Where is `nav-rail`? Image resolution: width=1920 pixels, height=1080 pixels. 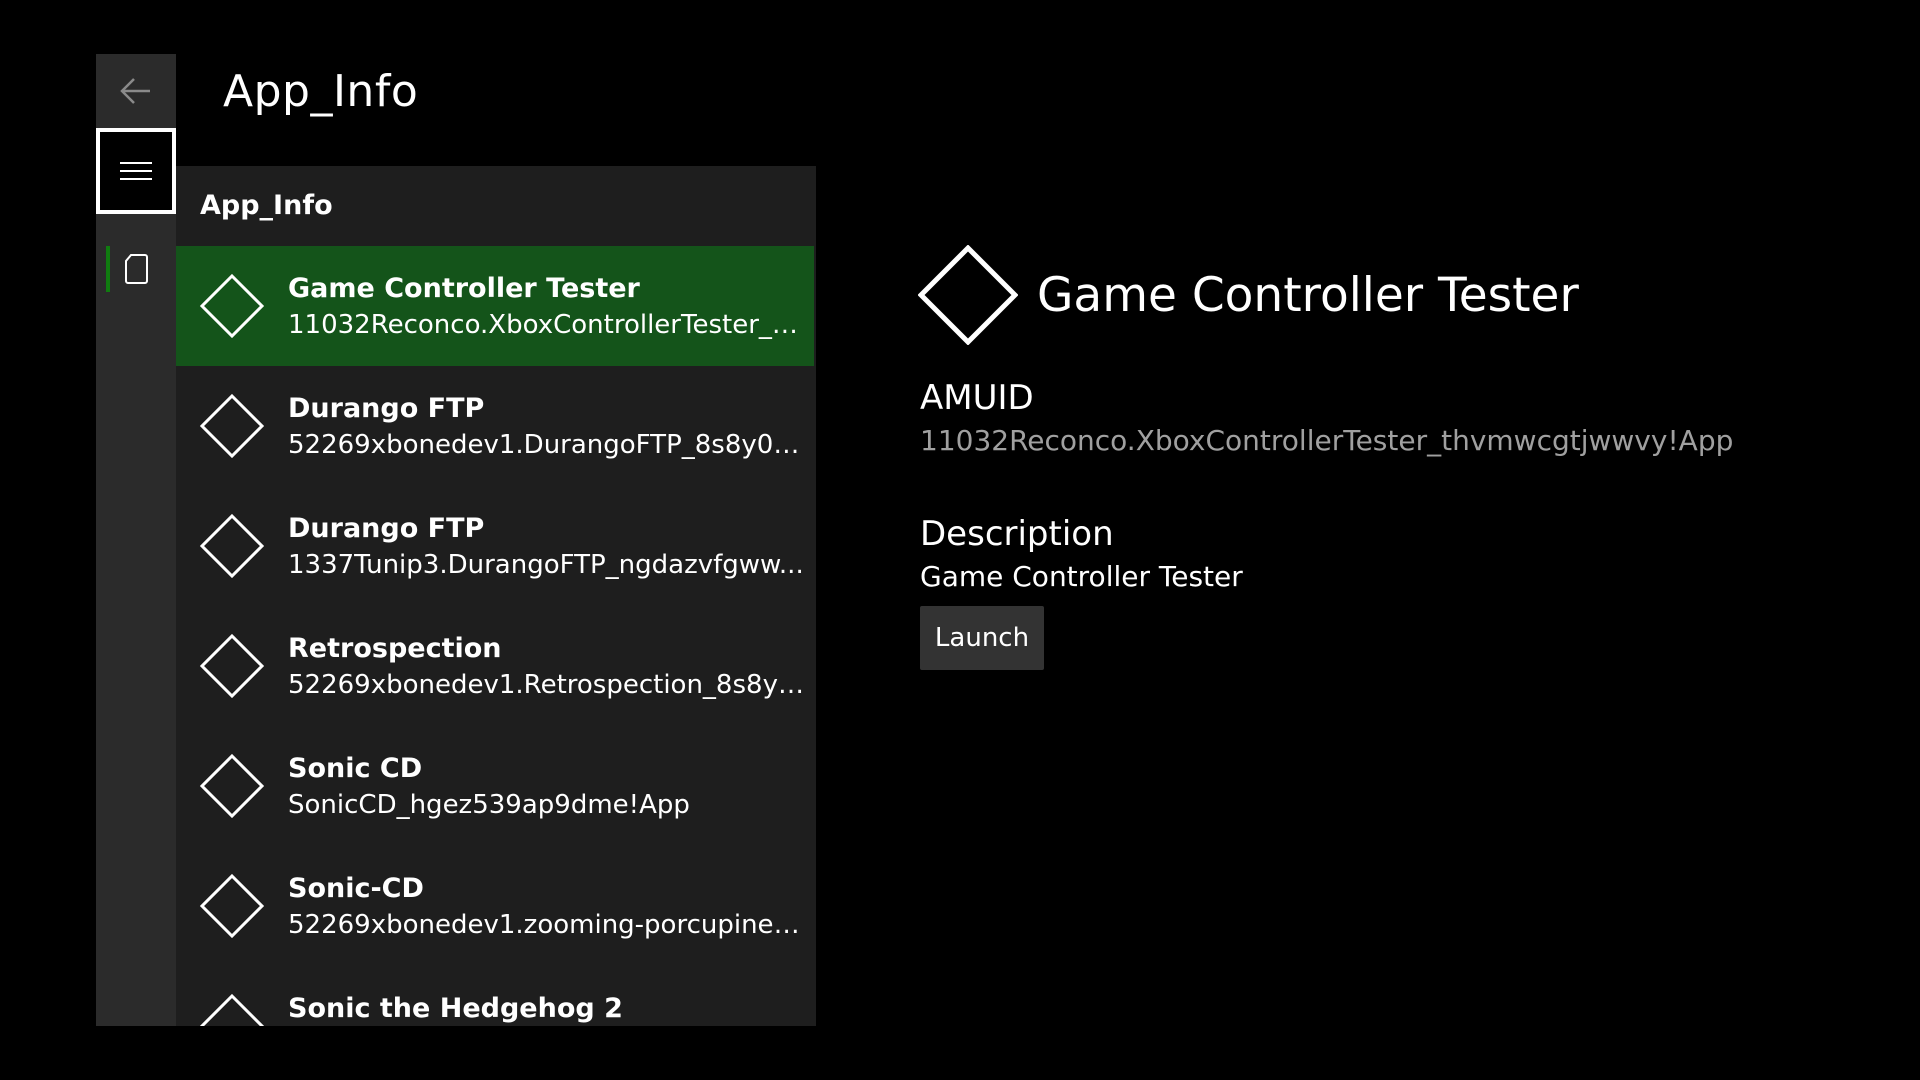 nav-rail is located at coordinates (136, 540).